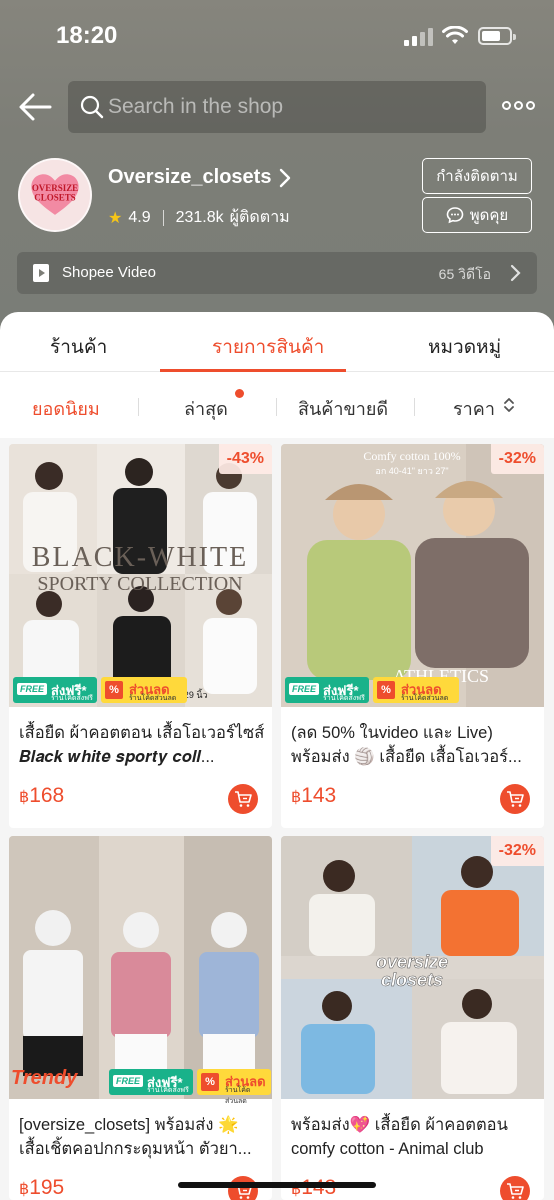 The image size is (554, 1200). I want to click on shop-tabs: ร้านค้า รายการสินค้า หมวดหมู่, so click(277, 342).